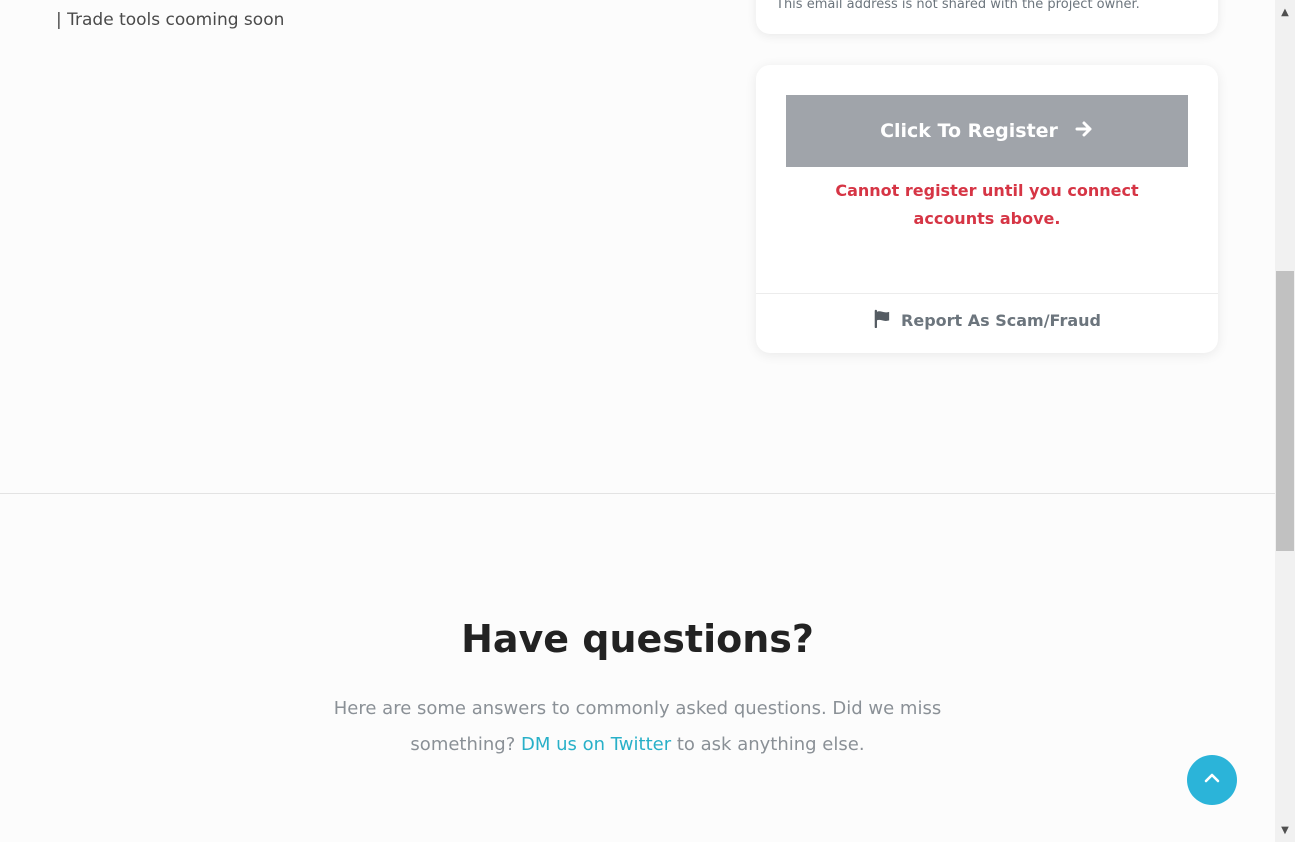 The image size is (1295, 842). I want to click on report-scam-link: Report As Scam/Fraud, so click(987, 321).